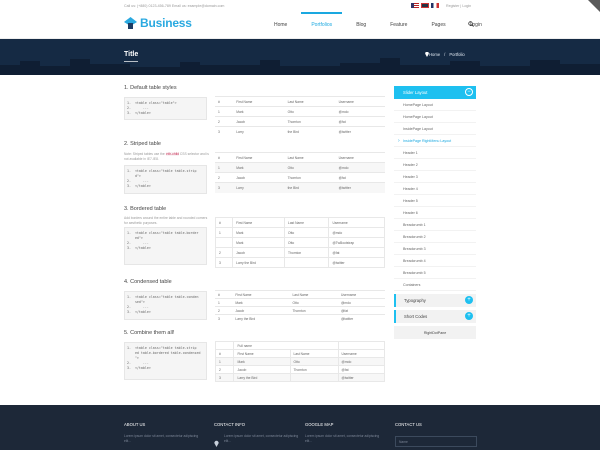  I want to click on auth-links: Register | Login, so click(458, 6).